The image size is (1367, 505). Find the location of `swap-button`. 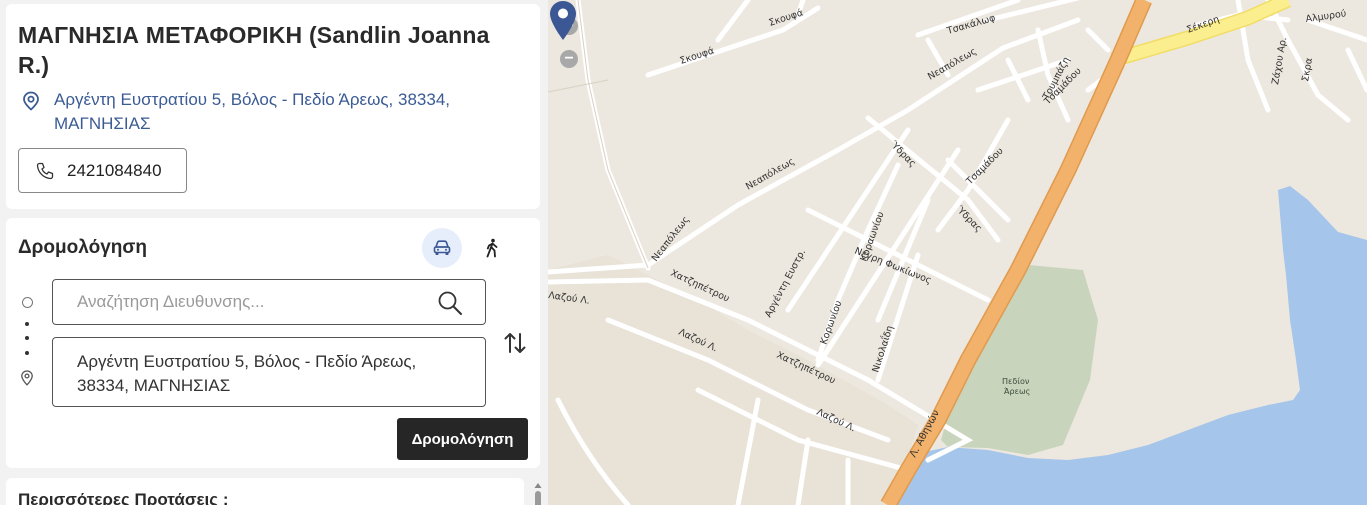

swap-button is located at coordinates (515, 343).